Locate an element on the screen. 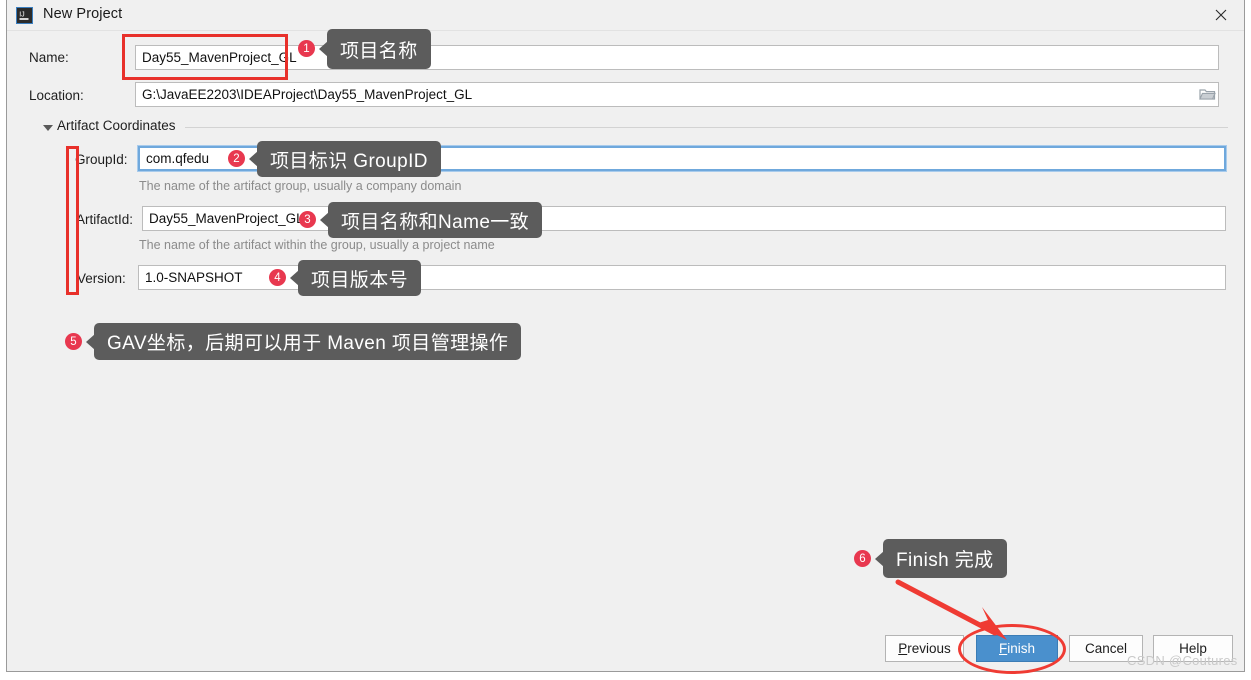 The image size is (1251, 680). finish-highlight-ellipse is located at coordinates (1012, 649).